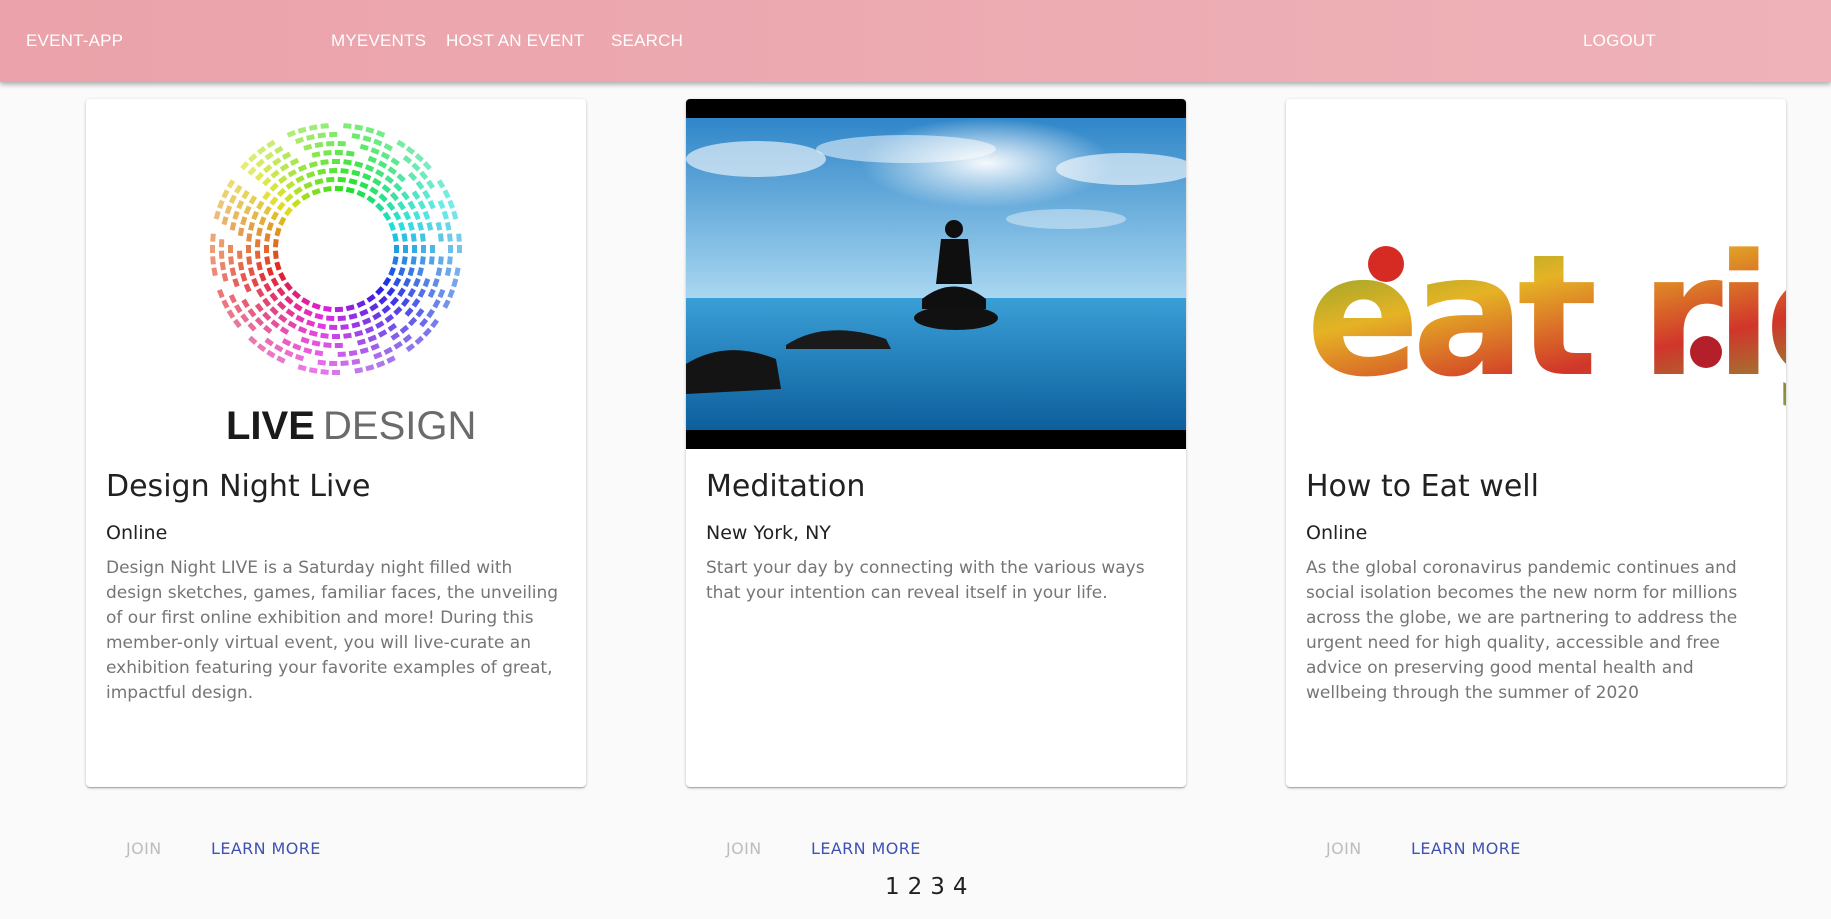  What do you see at coordinates (892, 887) in the screenshot?
I see `page-link-1: 1` at bounding box center [892, 887].